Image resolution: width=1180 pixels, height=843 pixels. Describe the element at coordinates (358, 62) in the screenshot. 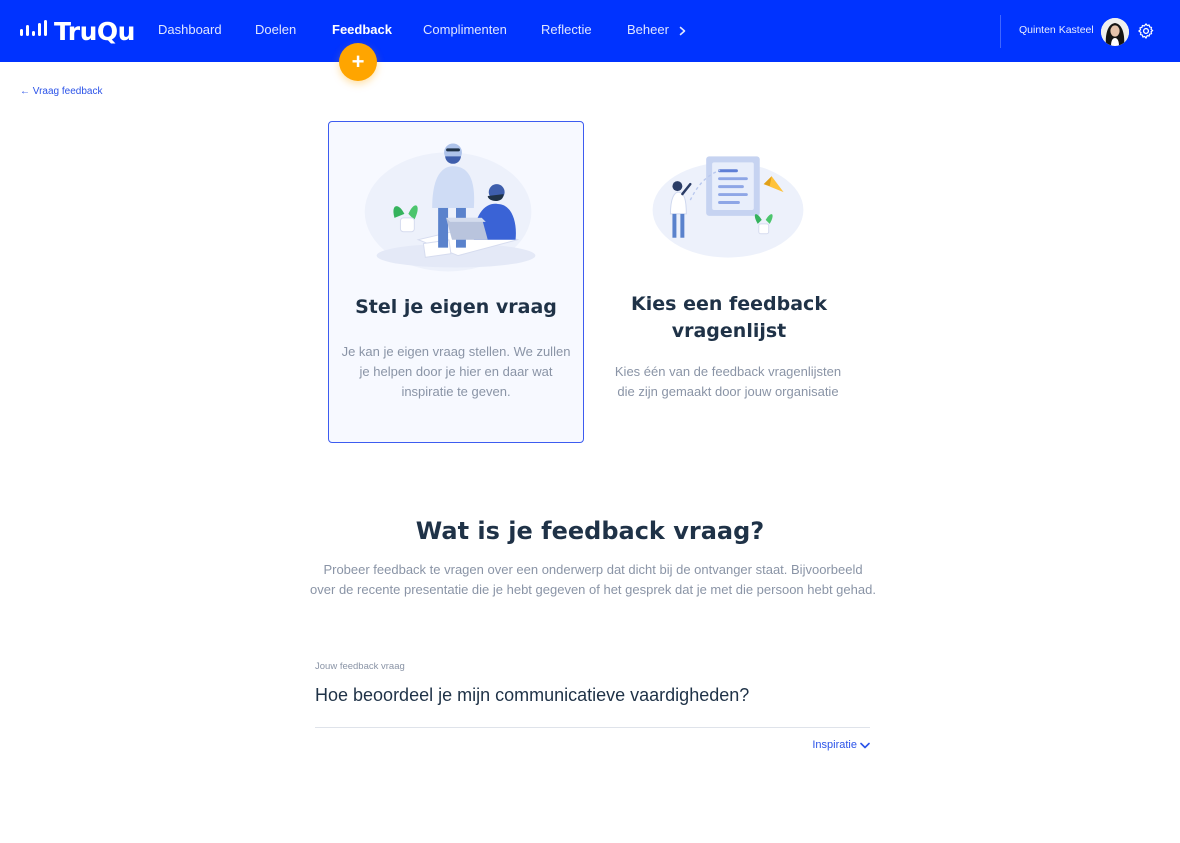

I see `add-feedback-button: +` at that location.